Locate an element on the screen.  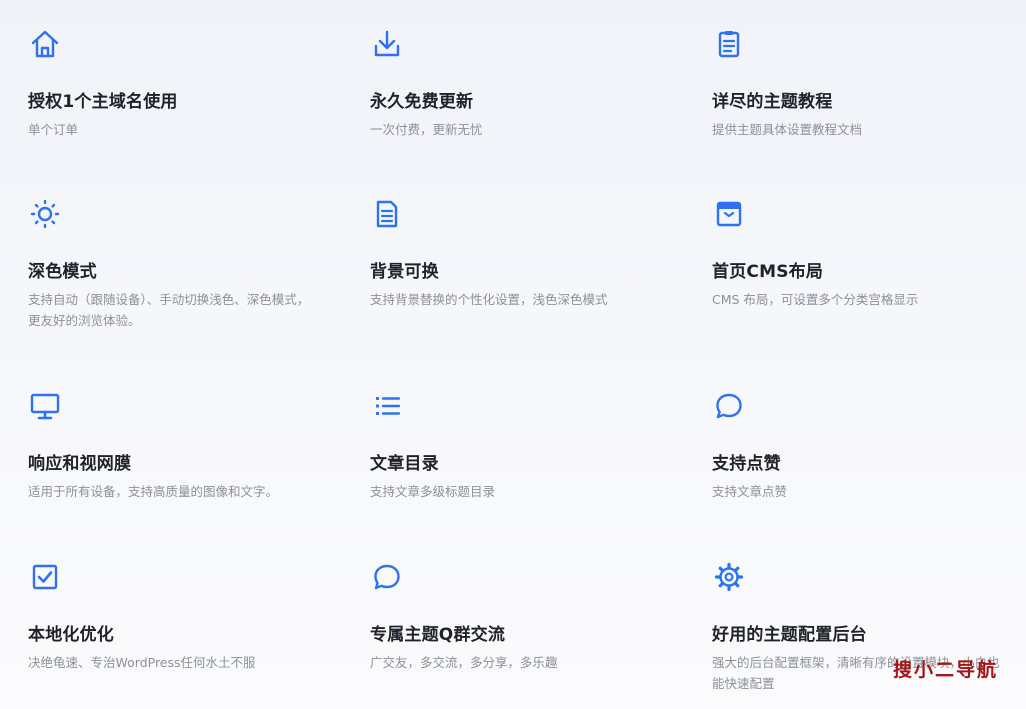
checkbox-icon is located at coordinates (45, 577).